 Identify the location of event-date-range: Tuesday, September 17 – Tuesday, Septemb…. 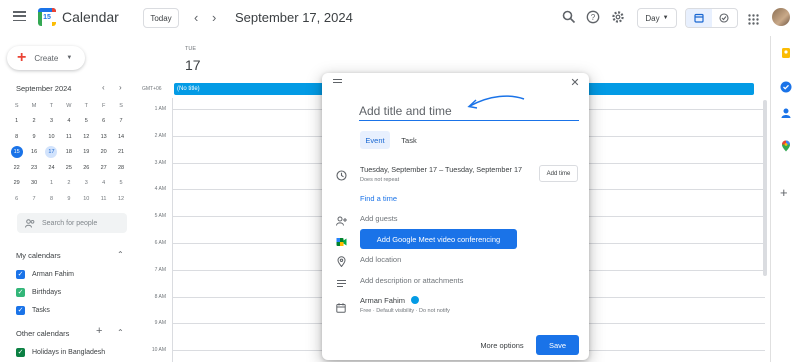
(441, 169).